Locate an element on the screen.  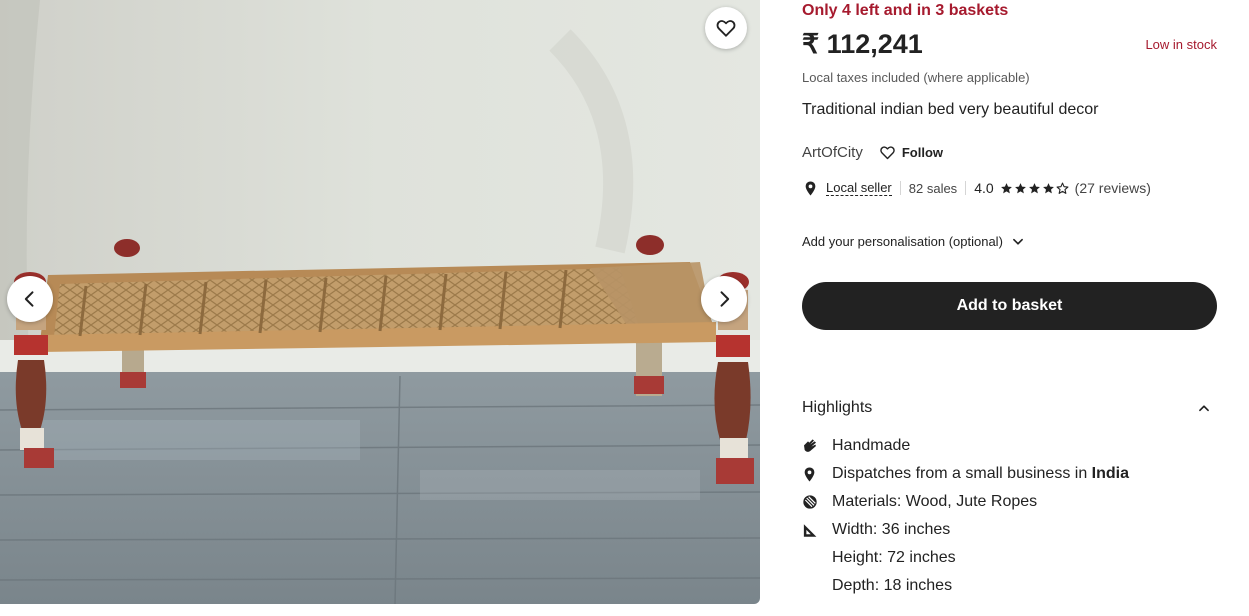
favourite-button is located at coordinates (726, 28).